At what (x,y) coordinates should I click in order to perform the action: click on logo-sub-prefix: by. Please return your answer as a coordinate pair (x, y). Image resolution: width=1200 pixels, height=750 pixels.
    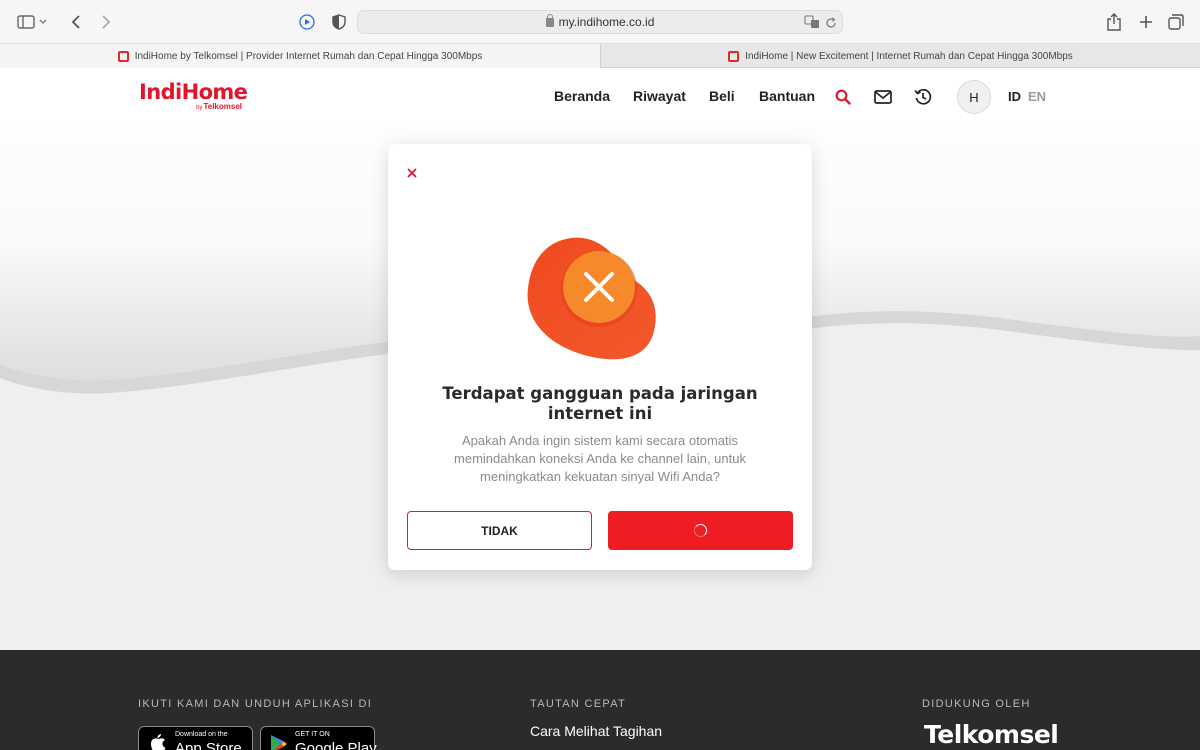
    Looking at the image, I should click on (199, 108).